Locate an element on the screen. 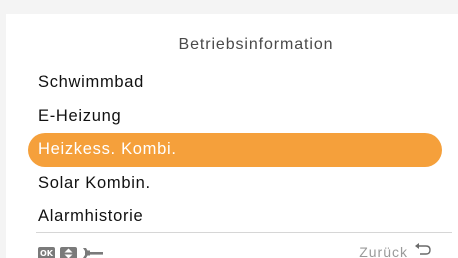 The width and height of the screenshot is (458, 258). ok-icon: OK is located at coordinates (46, 252).